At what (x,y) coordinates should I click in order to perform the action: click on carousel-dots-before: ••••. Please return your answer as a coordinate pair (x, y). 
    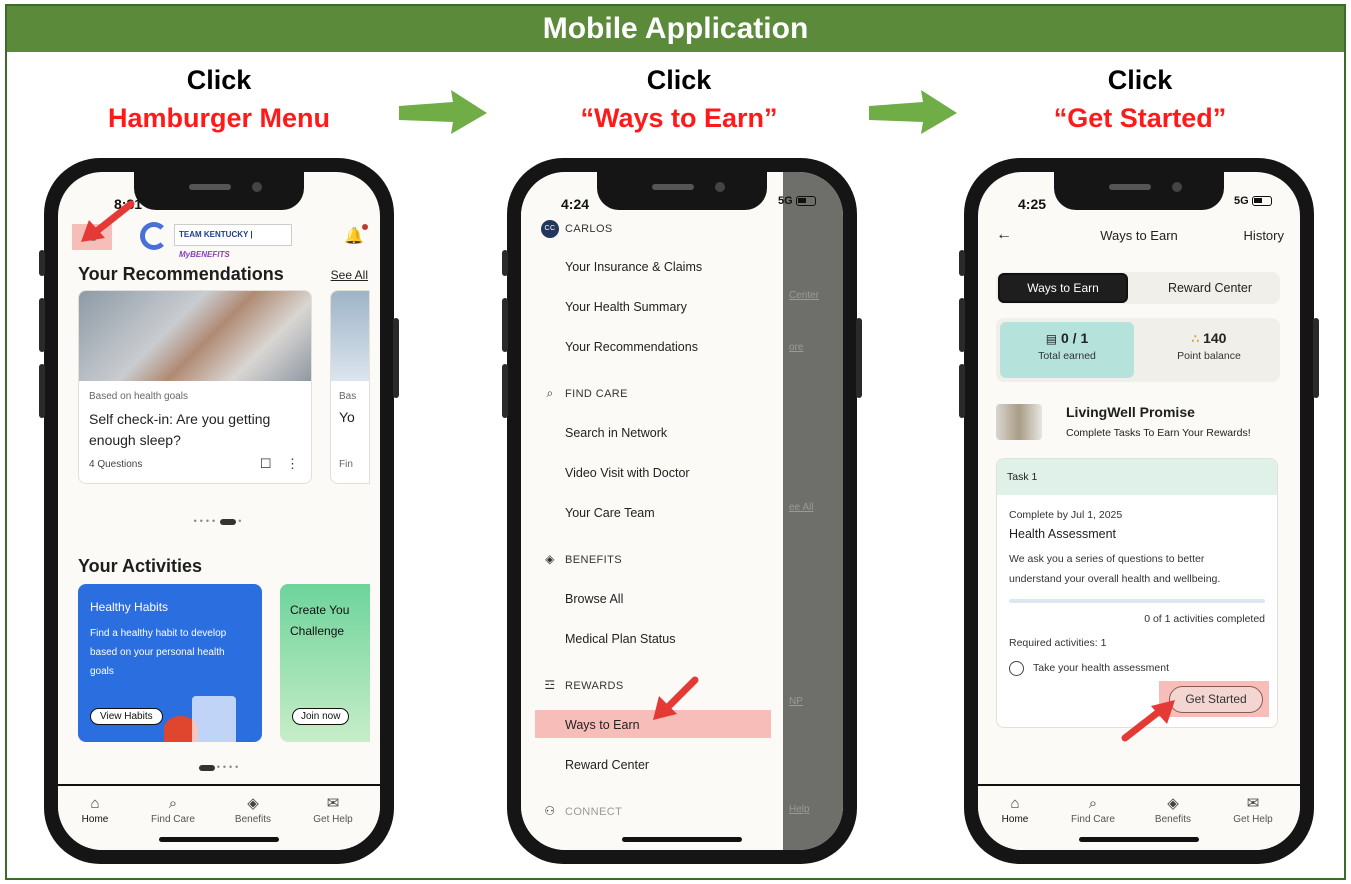
    Looking at the image, I should click on (206, 521).